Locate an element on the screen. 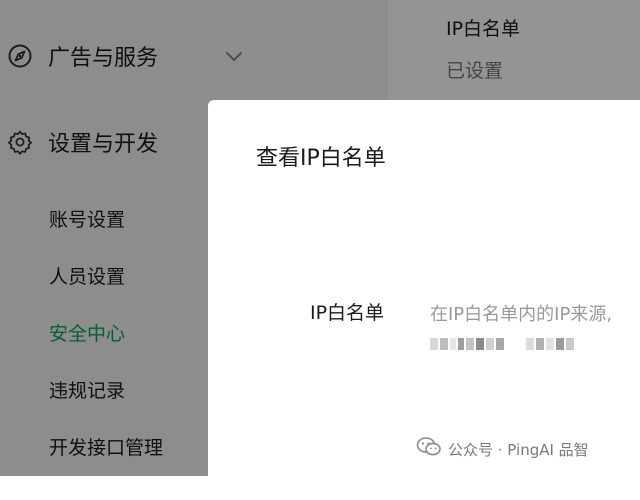 The height and width of the screenshot is (500, 640). watermark: 公众号 · PingAI 品智 is located at coordinates (502, 449).